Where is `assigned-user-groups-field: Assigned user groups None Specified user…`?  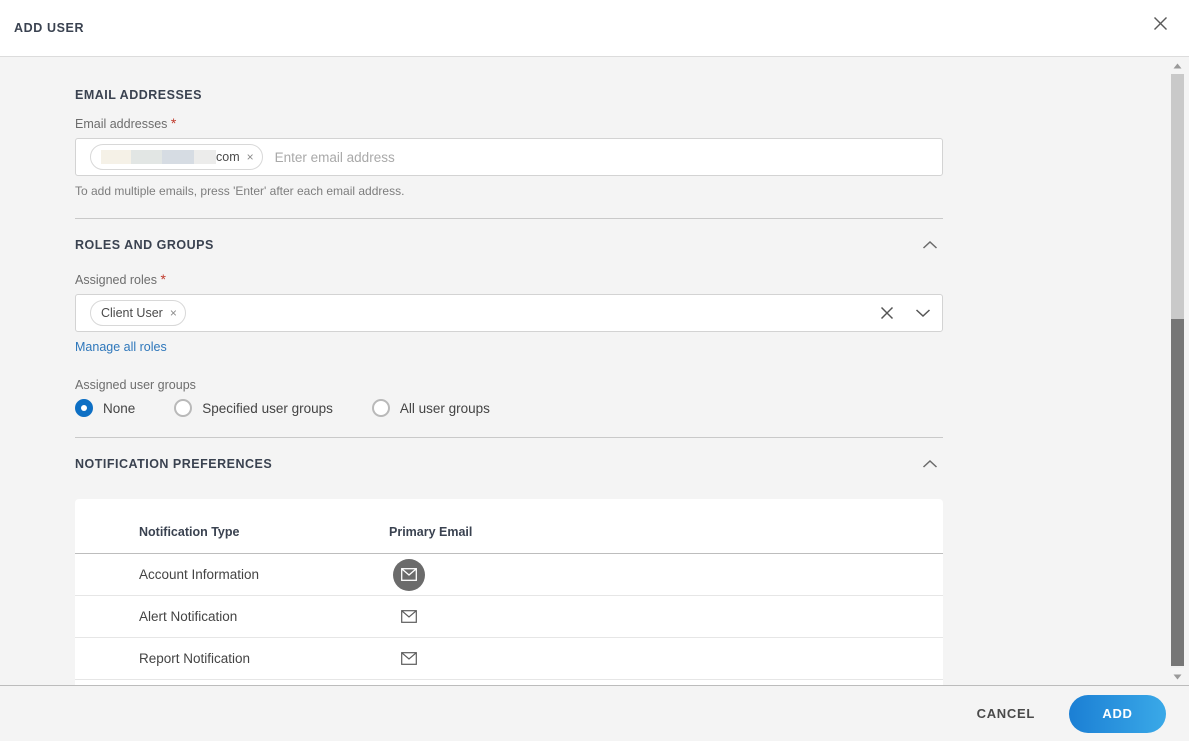
assigned-user-groups-field: Assigned user groups None Specified user… is located at coordinates (509, 397).